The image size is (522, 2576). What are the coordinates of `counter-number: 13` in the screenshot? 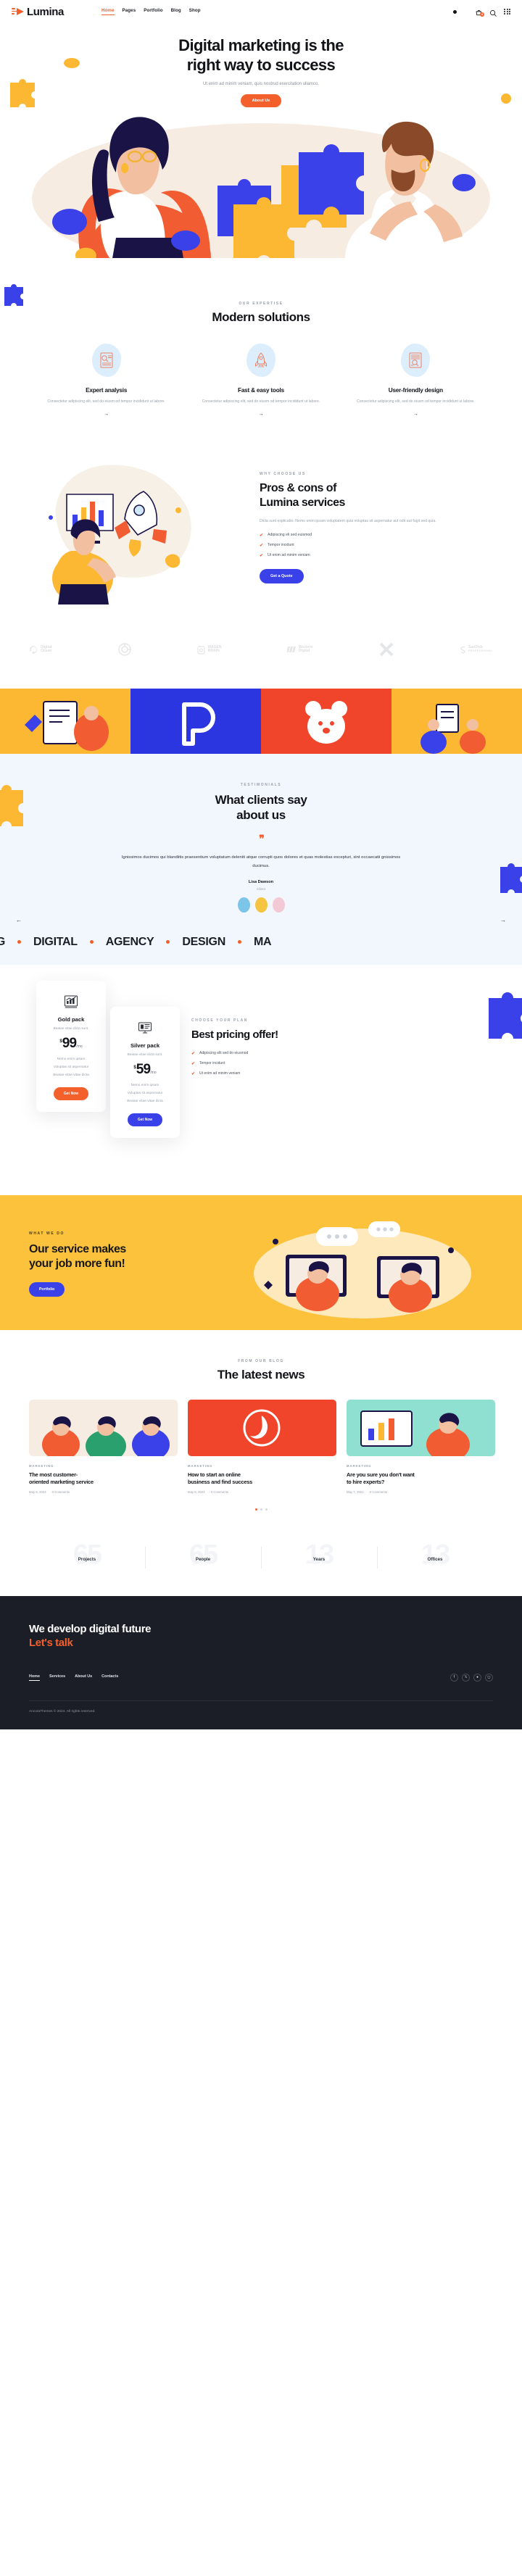 It's located at (435, 1554).